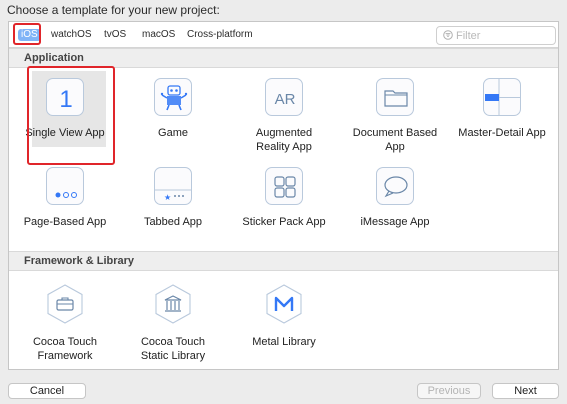 This screenshot has height=404, width=567. What do you see at coordinates (173, 222) in the screenshot?
I see `template-label: Tabbed App` at bounding box center [173, 222].